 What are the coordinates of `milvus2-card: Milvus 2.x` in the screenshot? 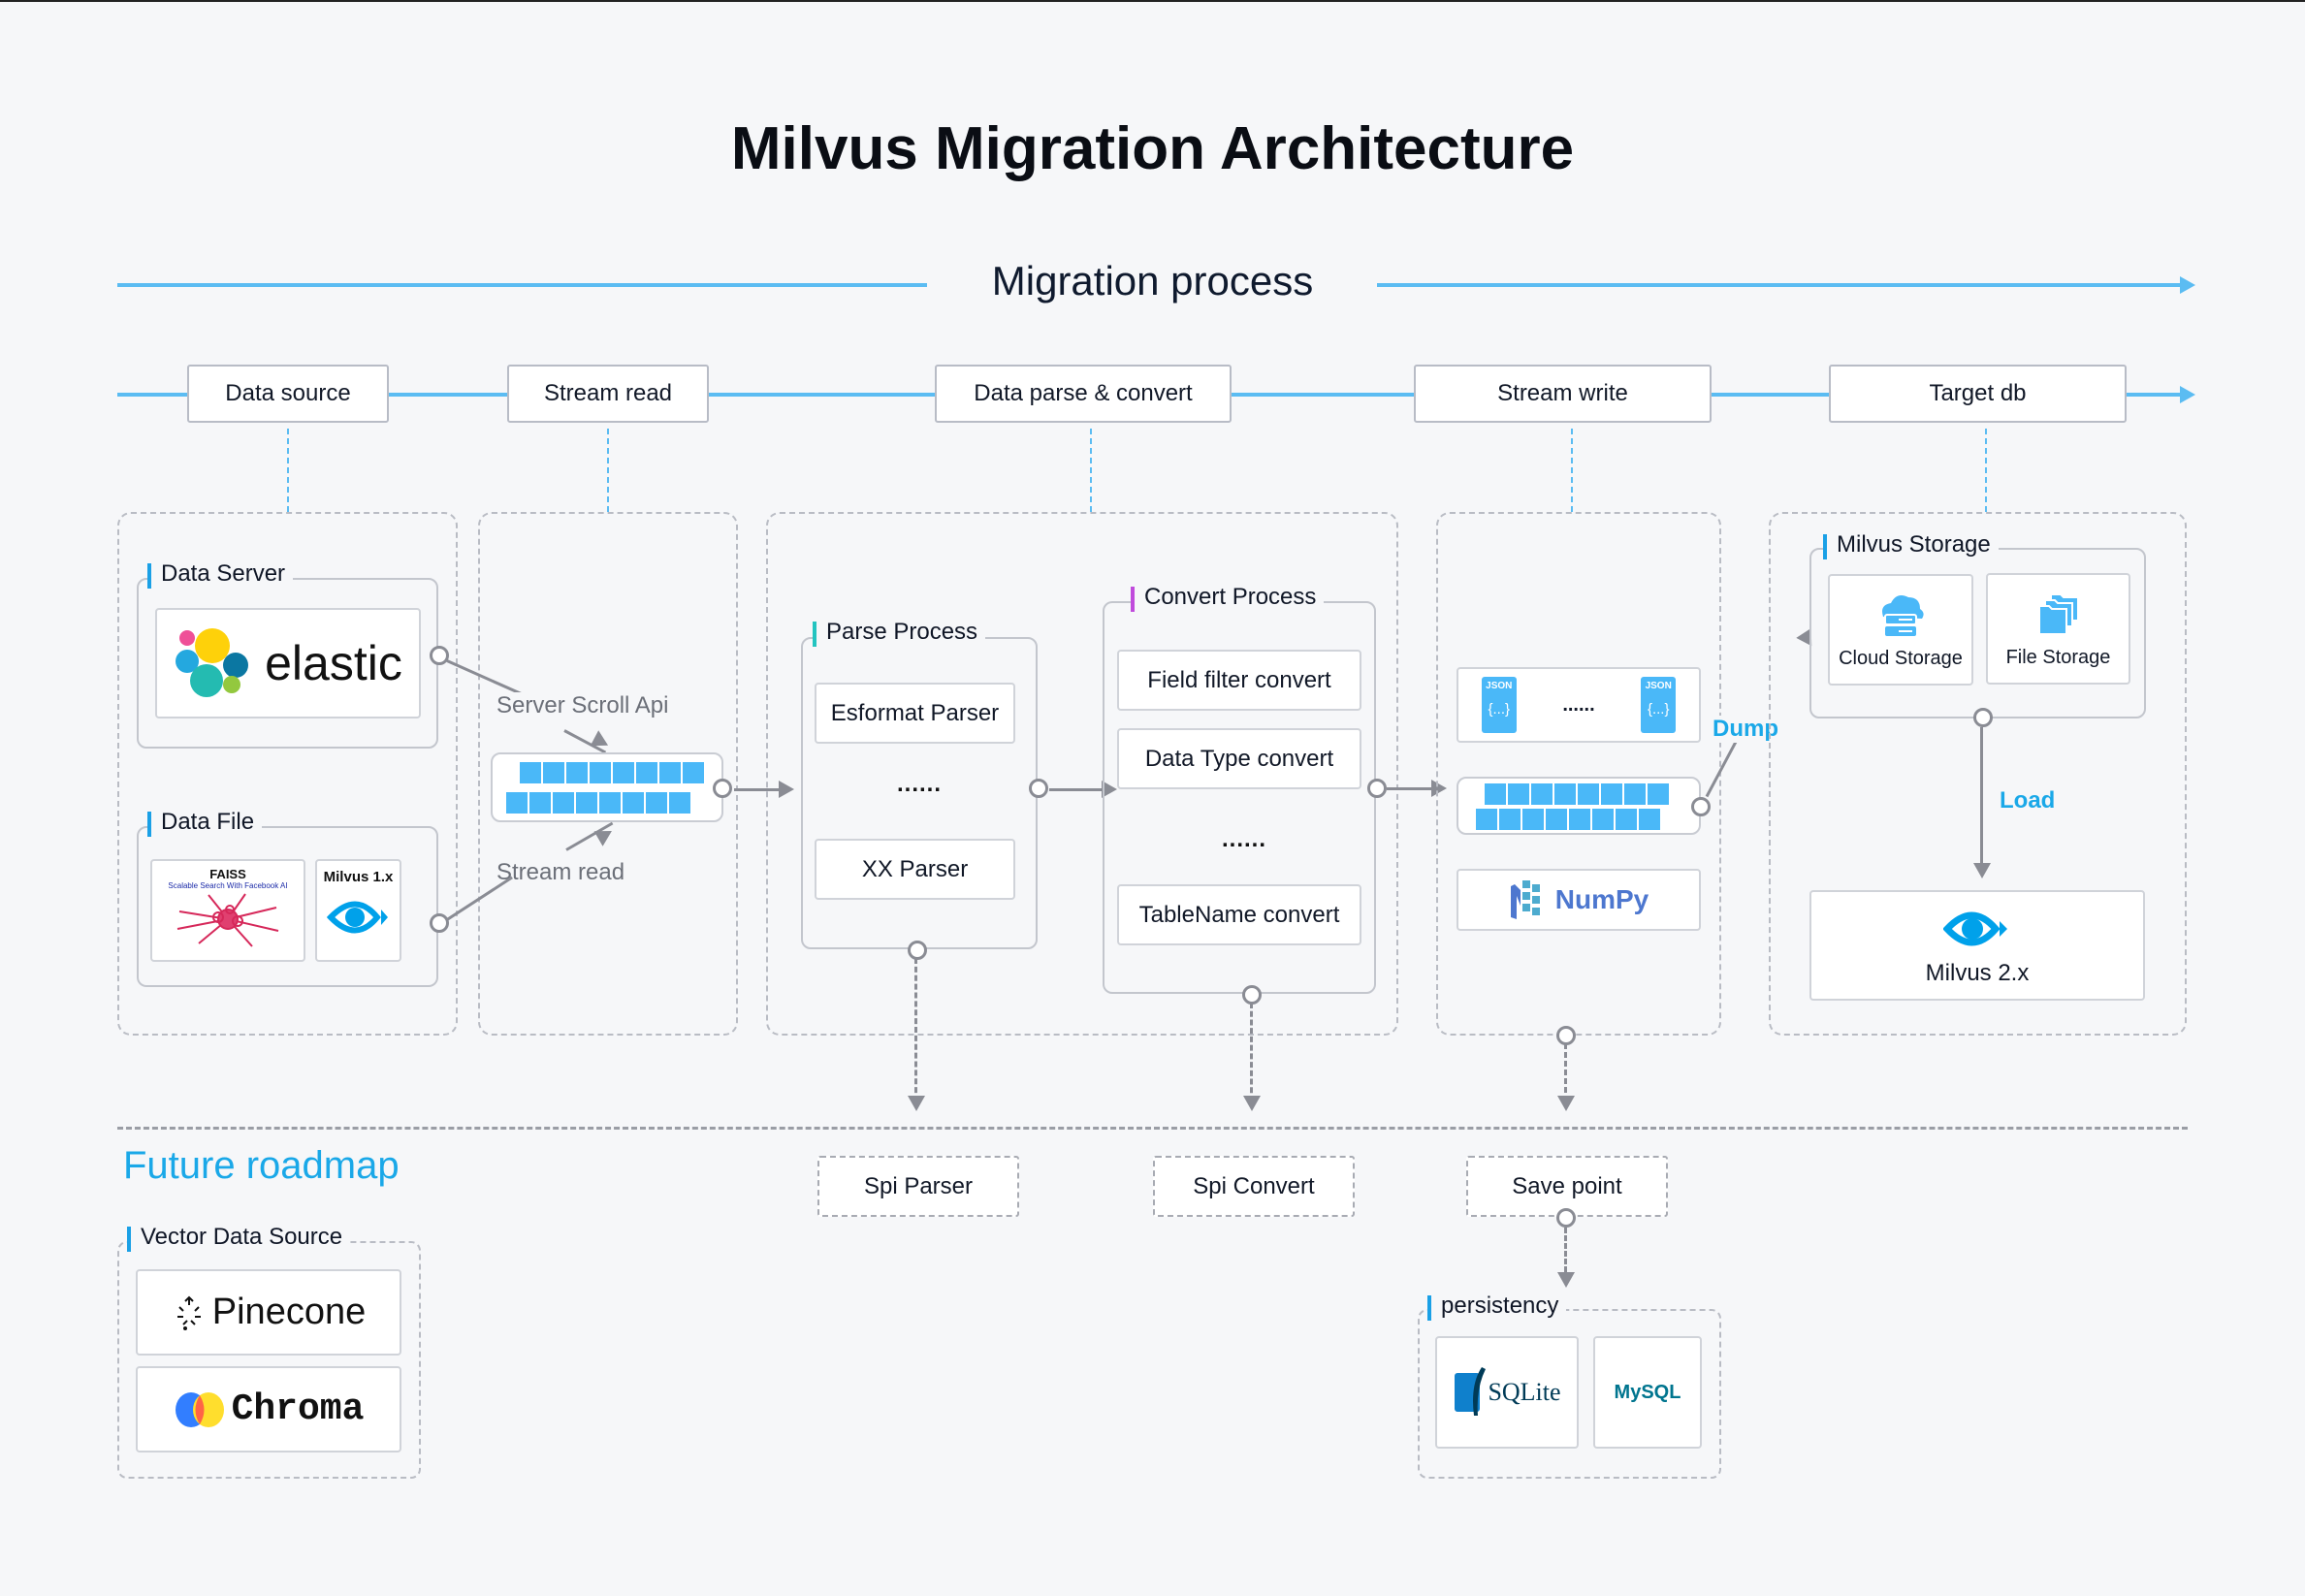 It's located at (1977, 945).